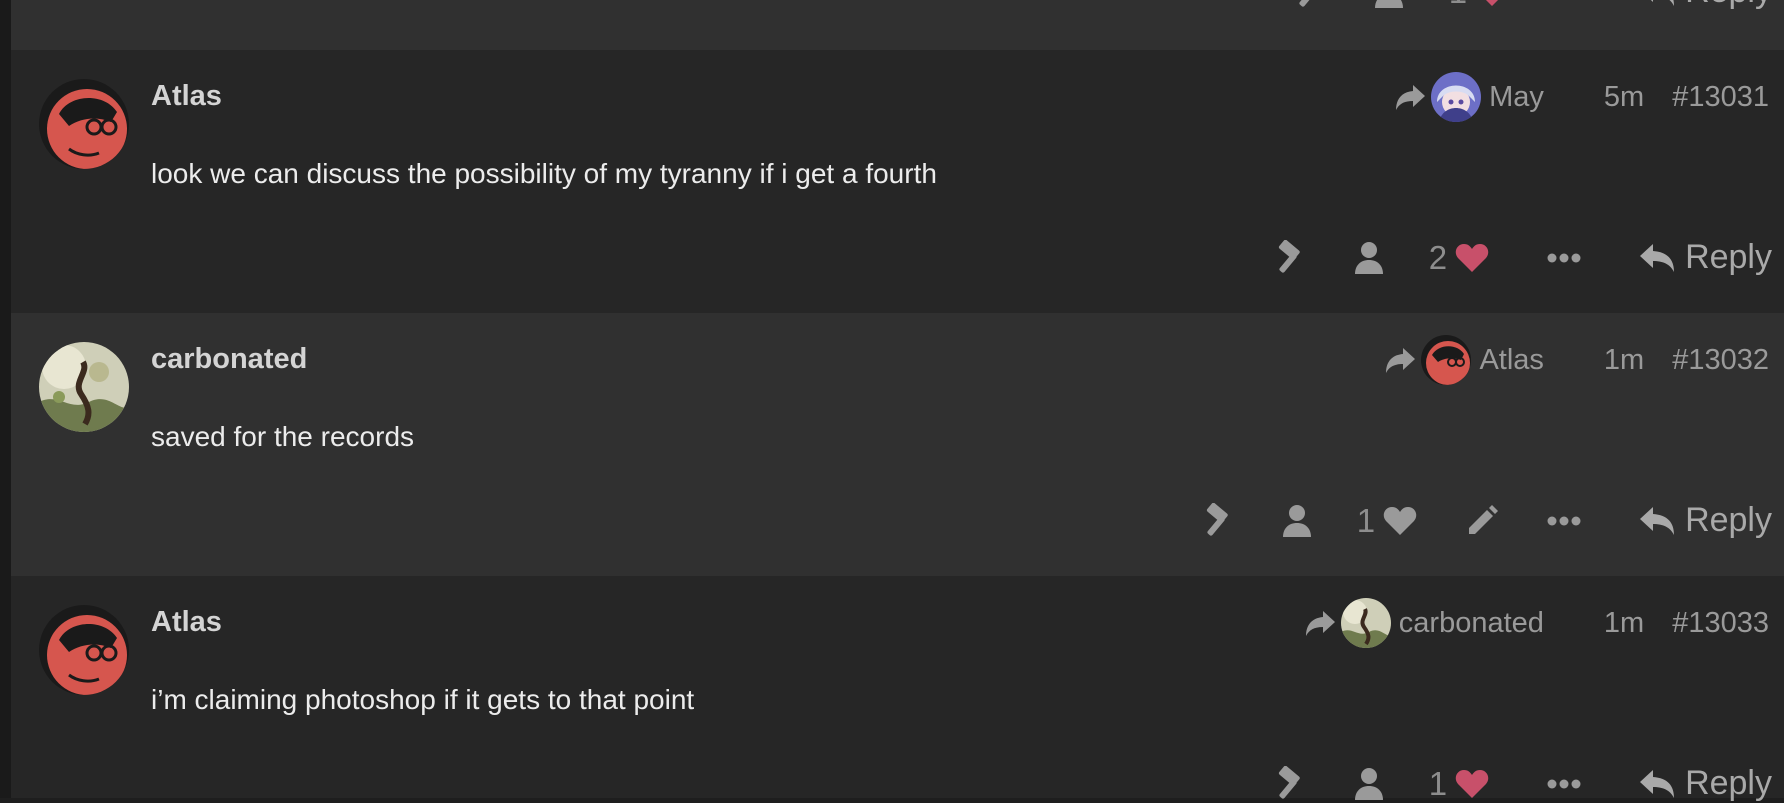 The width and height of the screenshot is (1784, 803). What do you see at coordinates (1438, 257) in the screenshot?
I see `like-count: 2` at bounding box center [1438, 257].